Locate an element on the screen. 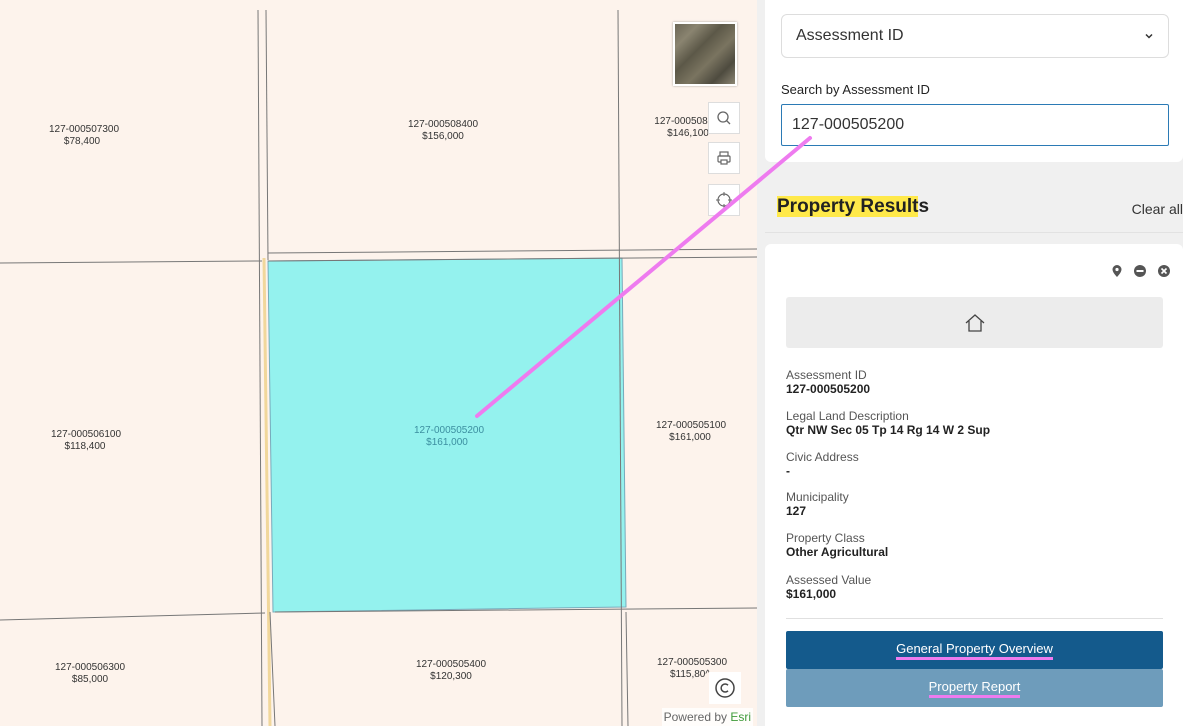  results-title-rest: s is located at coordinates (924, 206).